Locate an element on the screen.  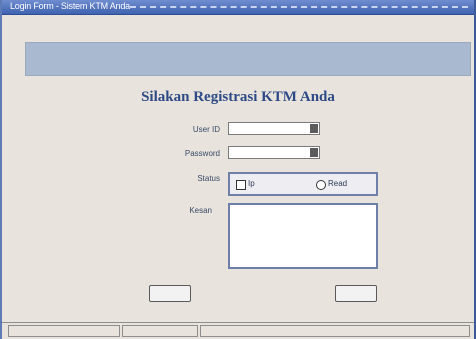
status-option-ip: Ip is located at coordinates (251, 183).